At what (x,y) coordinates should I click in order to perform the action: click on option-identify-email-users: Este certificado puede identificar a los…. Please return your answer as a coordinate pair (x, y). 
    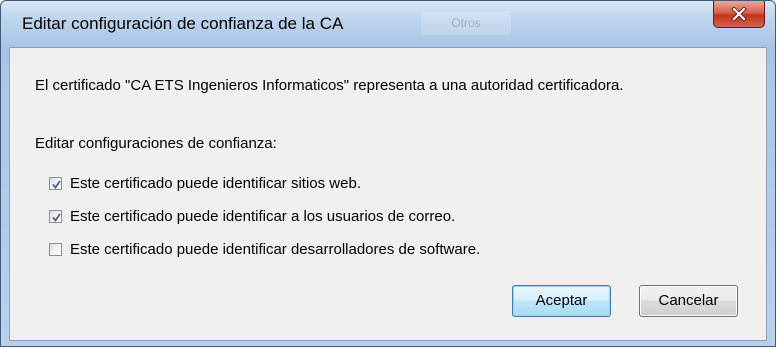
    Looking at the image, I should click on (252, 216).